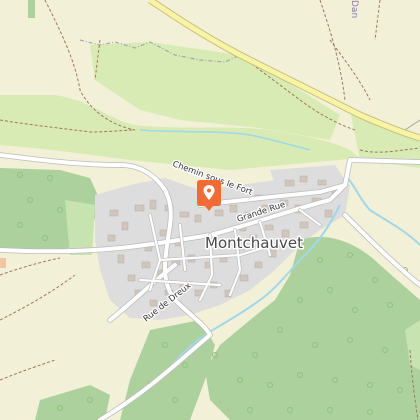 Image resolution: width=420 pixels, height=420 pixels. I want to click on meadow-west, so click(80, 227).